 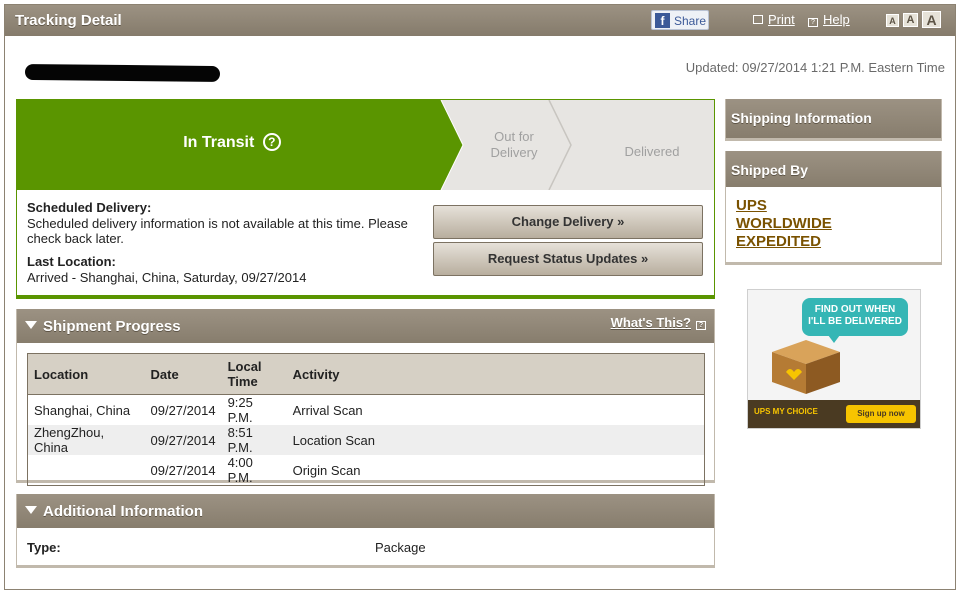 What do you see at coordinates (400, 547) in the screenshot?
I see `type-value: Package` at bounding box center [400, 547].